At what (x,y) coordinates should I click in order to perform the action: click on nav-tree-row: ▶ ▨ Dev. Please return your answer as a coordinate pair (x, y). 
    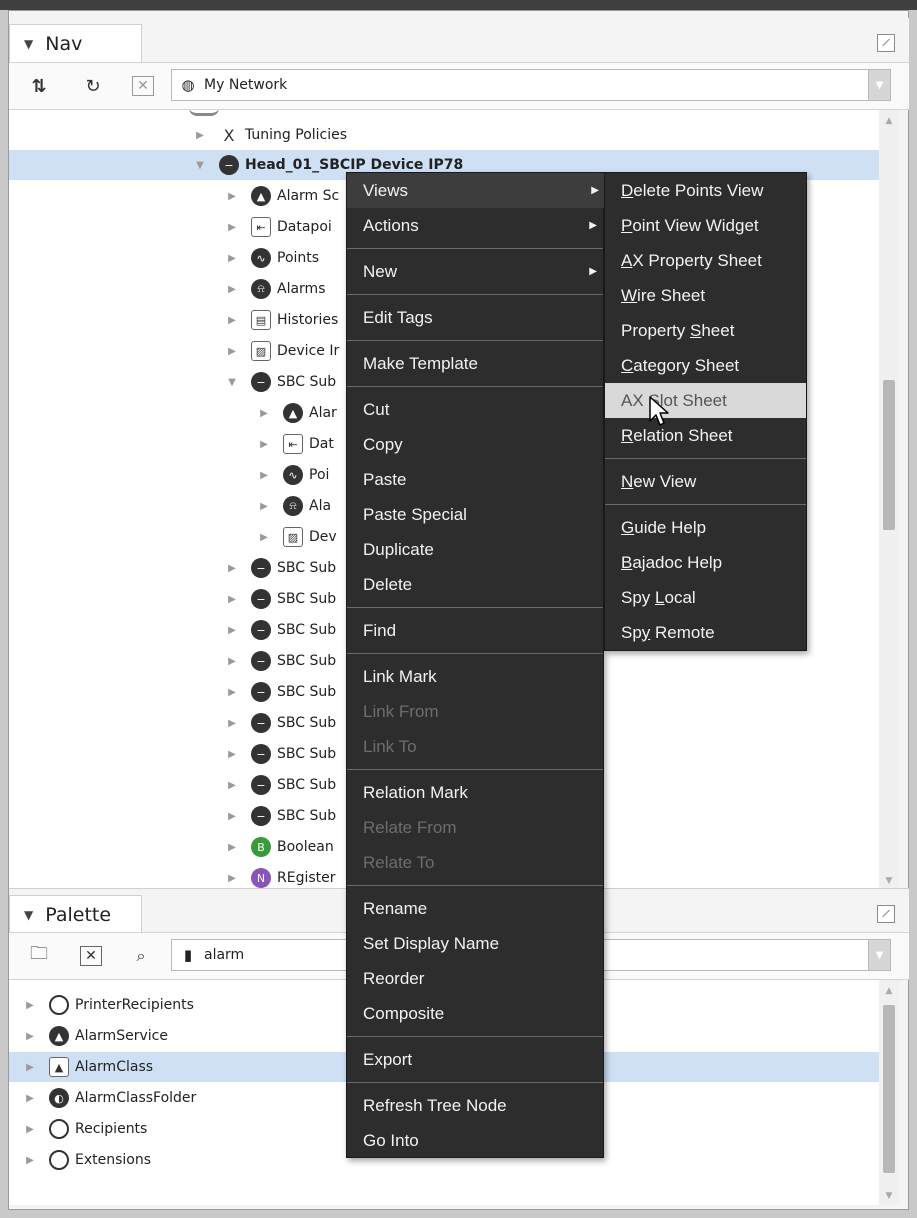
    Looking at the image, I should click on (173, 537).